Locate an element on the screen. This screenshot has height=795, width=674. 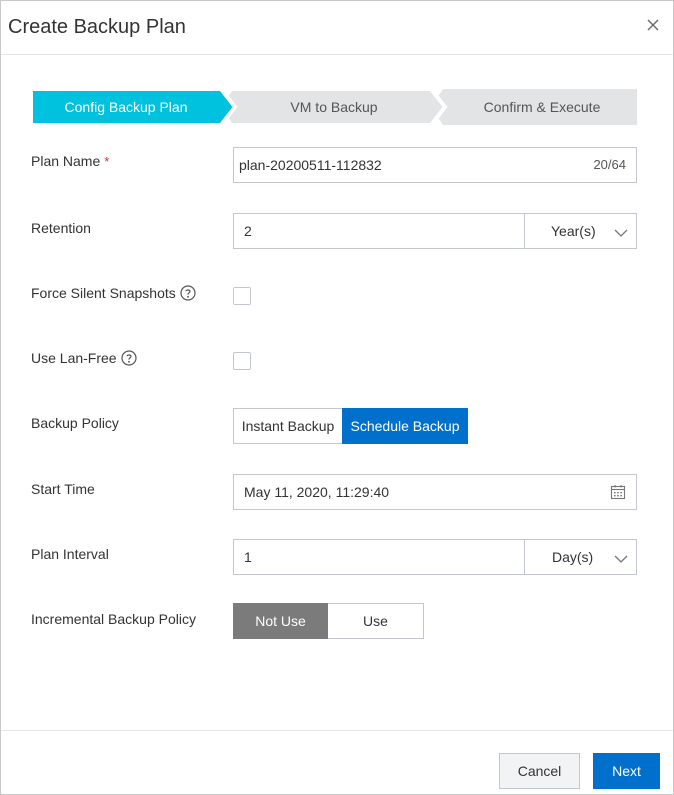
plan-interval-unit-value: Day(s) is located at coordinates (573, 557).